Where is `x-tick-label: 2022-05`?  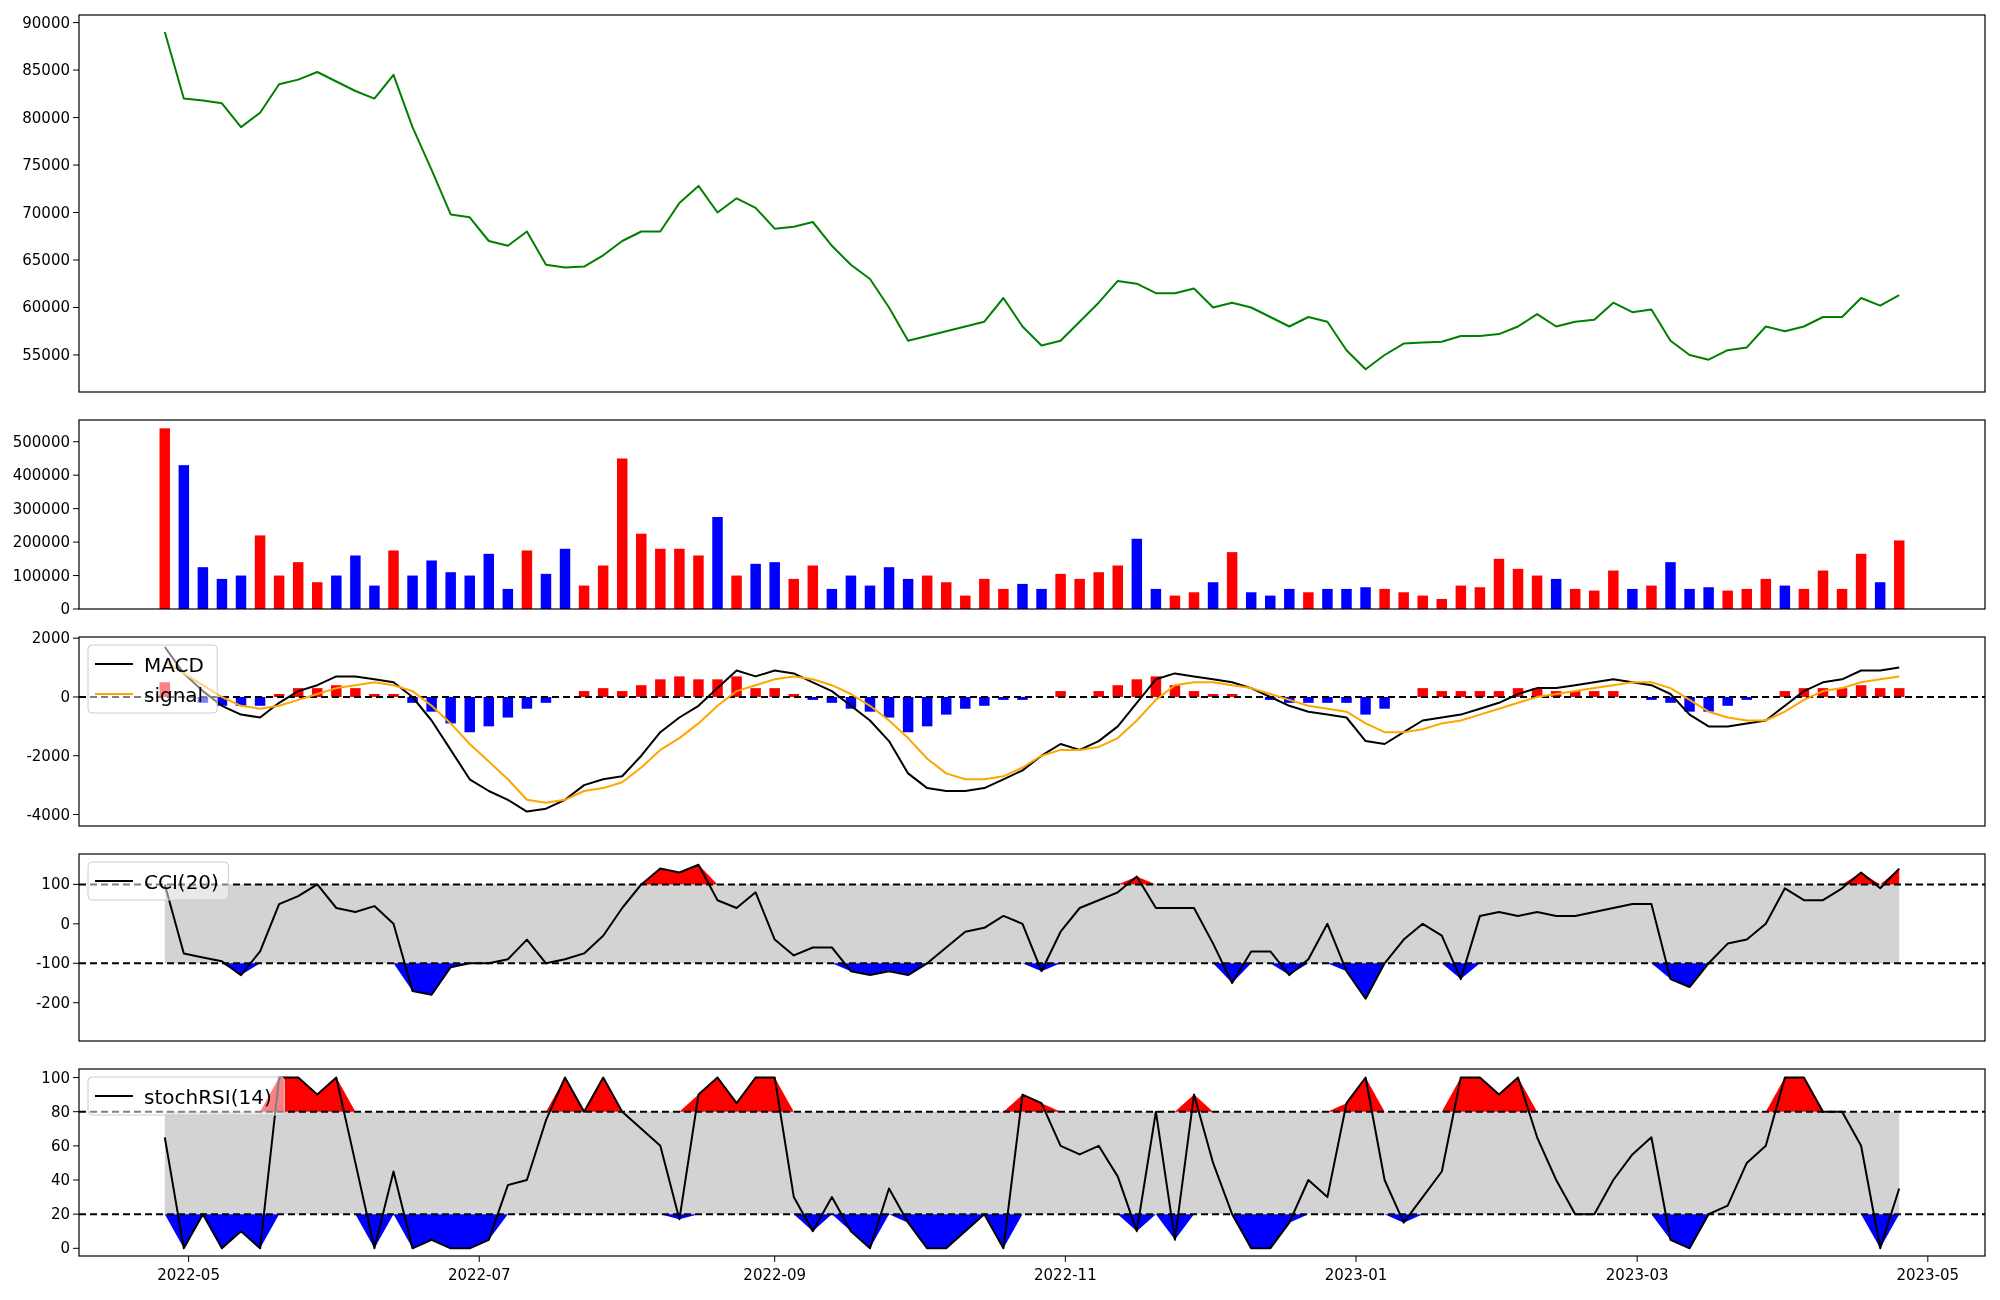 x-tick-label: 2022-05 is located at coordinates (188, 1275).